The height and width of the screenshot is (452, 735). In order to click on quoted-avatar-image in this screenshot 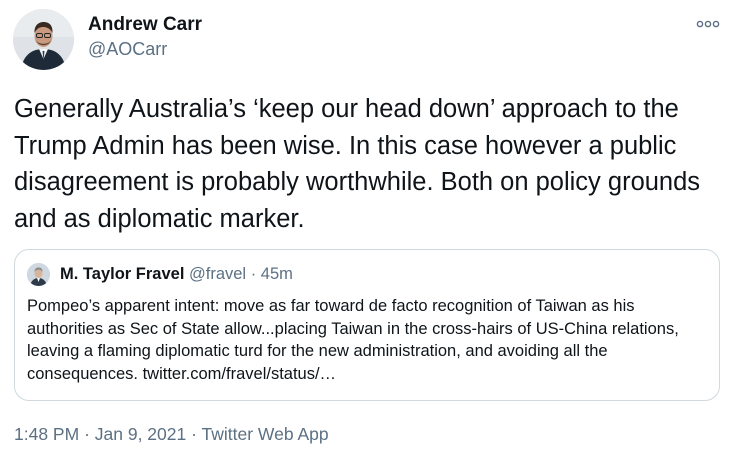, I will do `click(38, 274)`.